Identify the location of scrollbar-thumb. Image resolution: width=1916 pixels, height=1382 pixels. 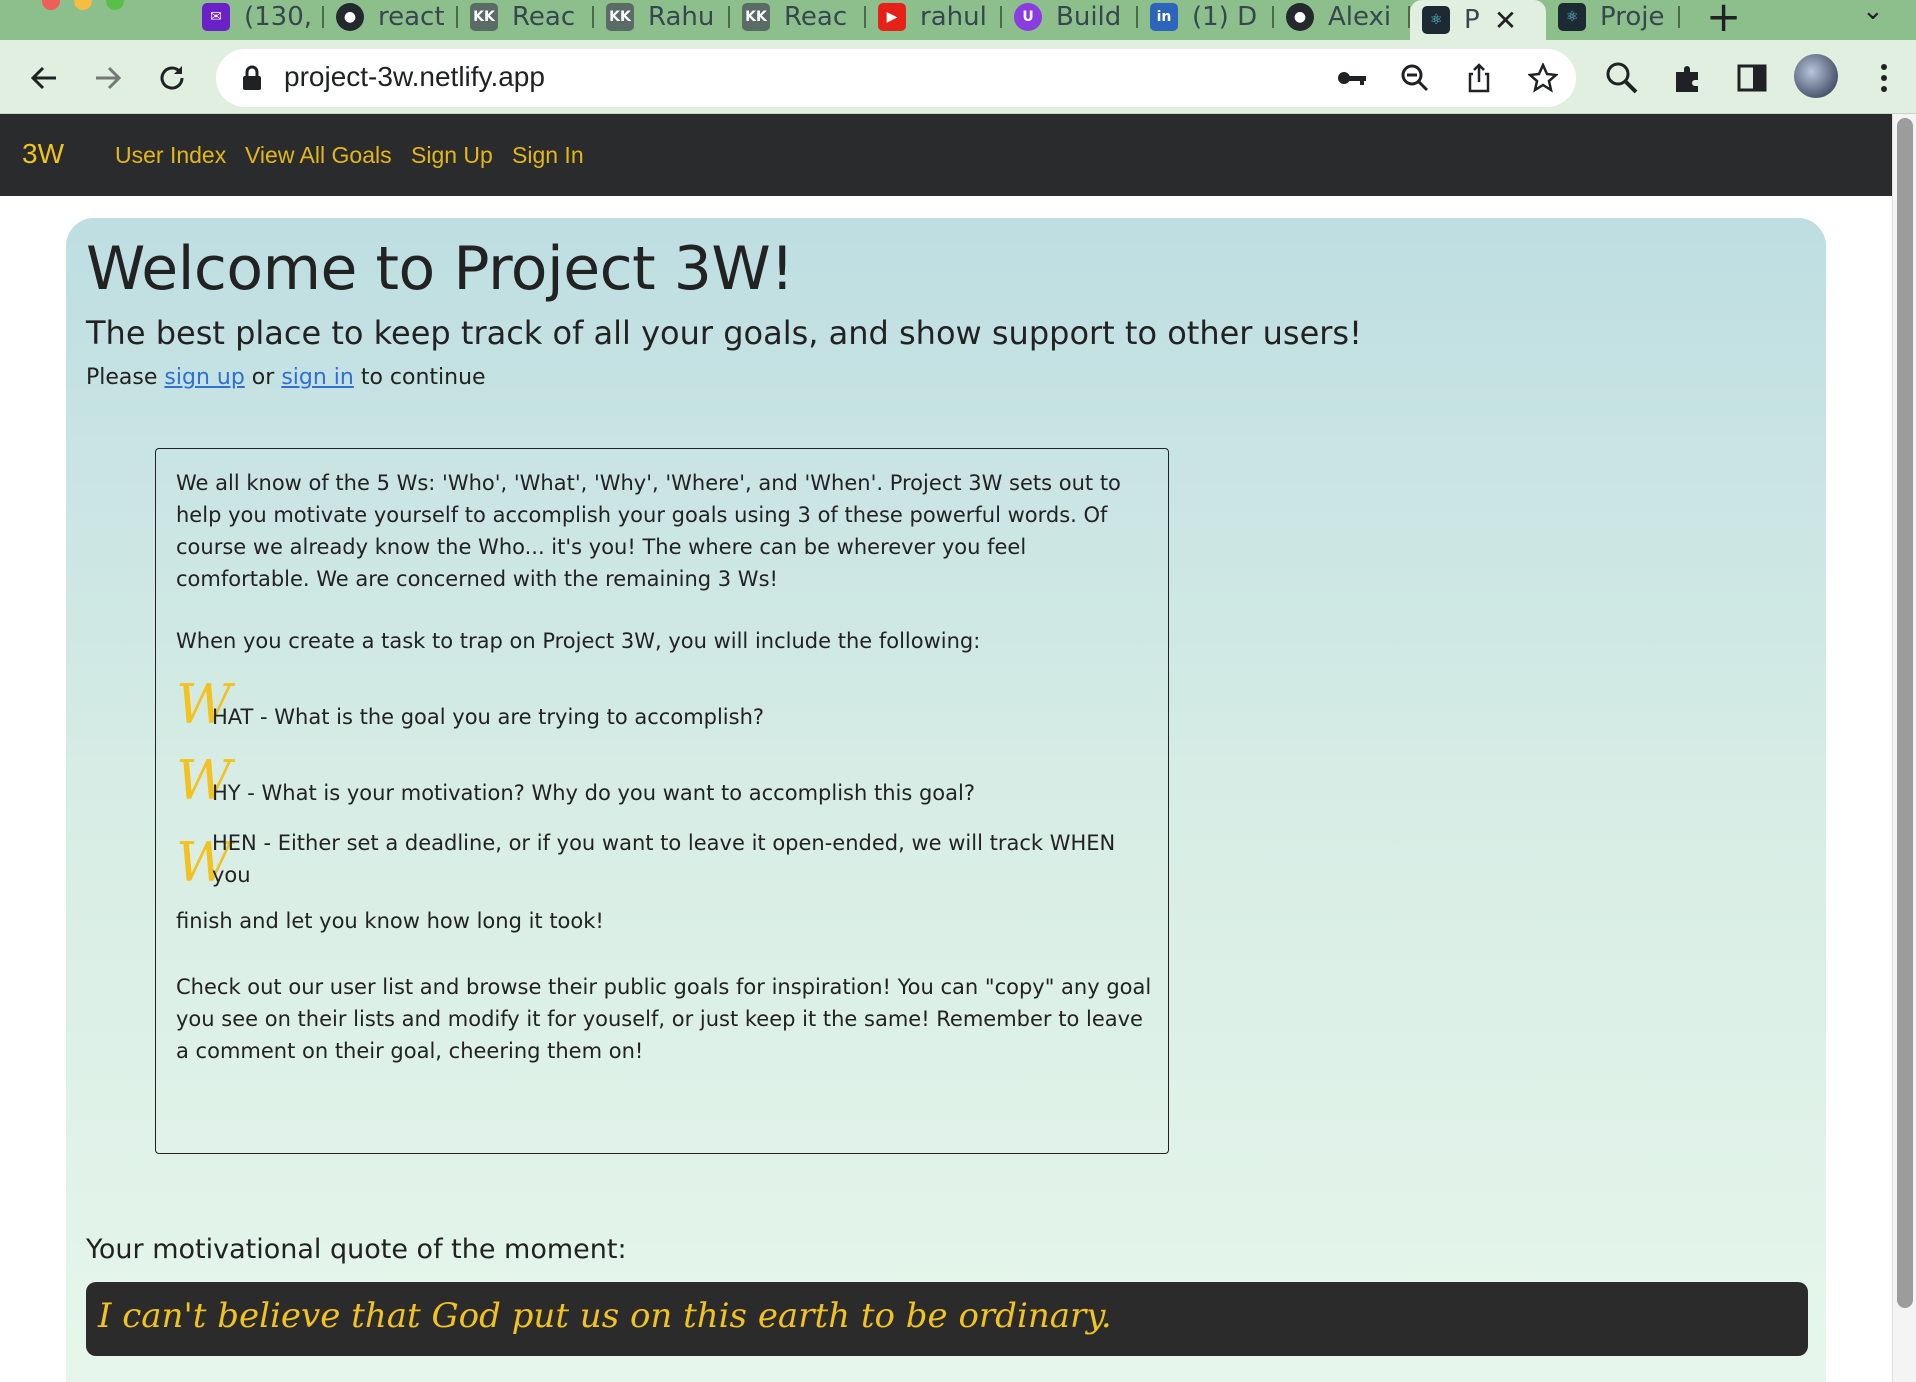
(1905, 713).